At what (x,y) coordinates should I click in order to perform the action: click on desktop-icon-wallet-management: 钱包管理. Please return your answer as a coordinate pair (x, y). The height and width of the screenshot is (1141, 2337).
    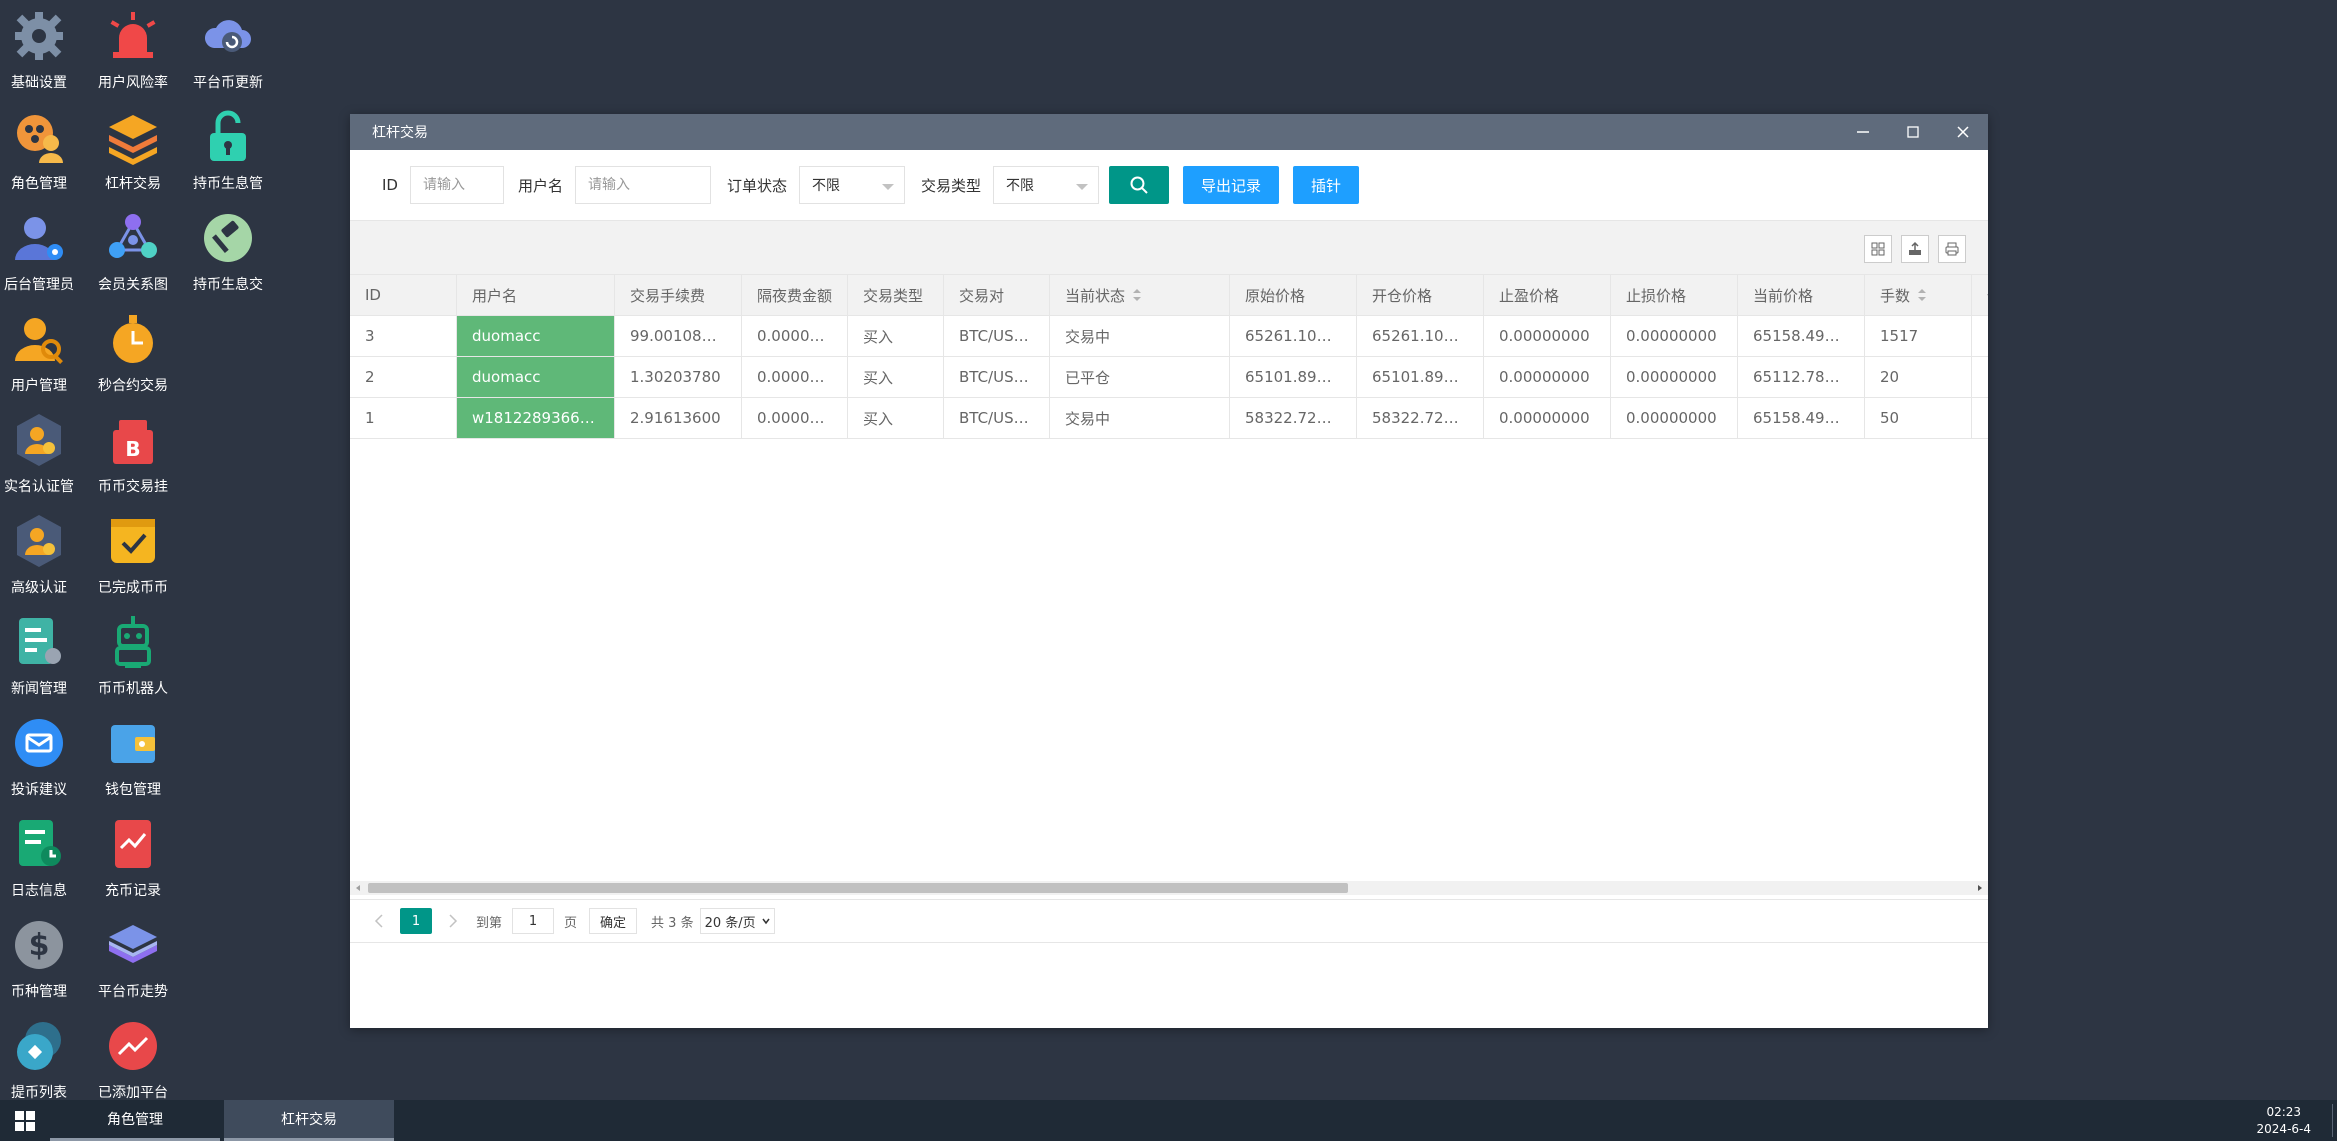
    Looking at the image, I should click on (133, 753).